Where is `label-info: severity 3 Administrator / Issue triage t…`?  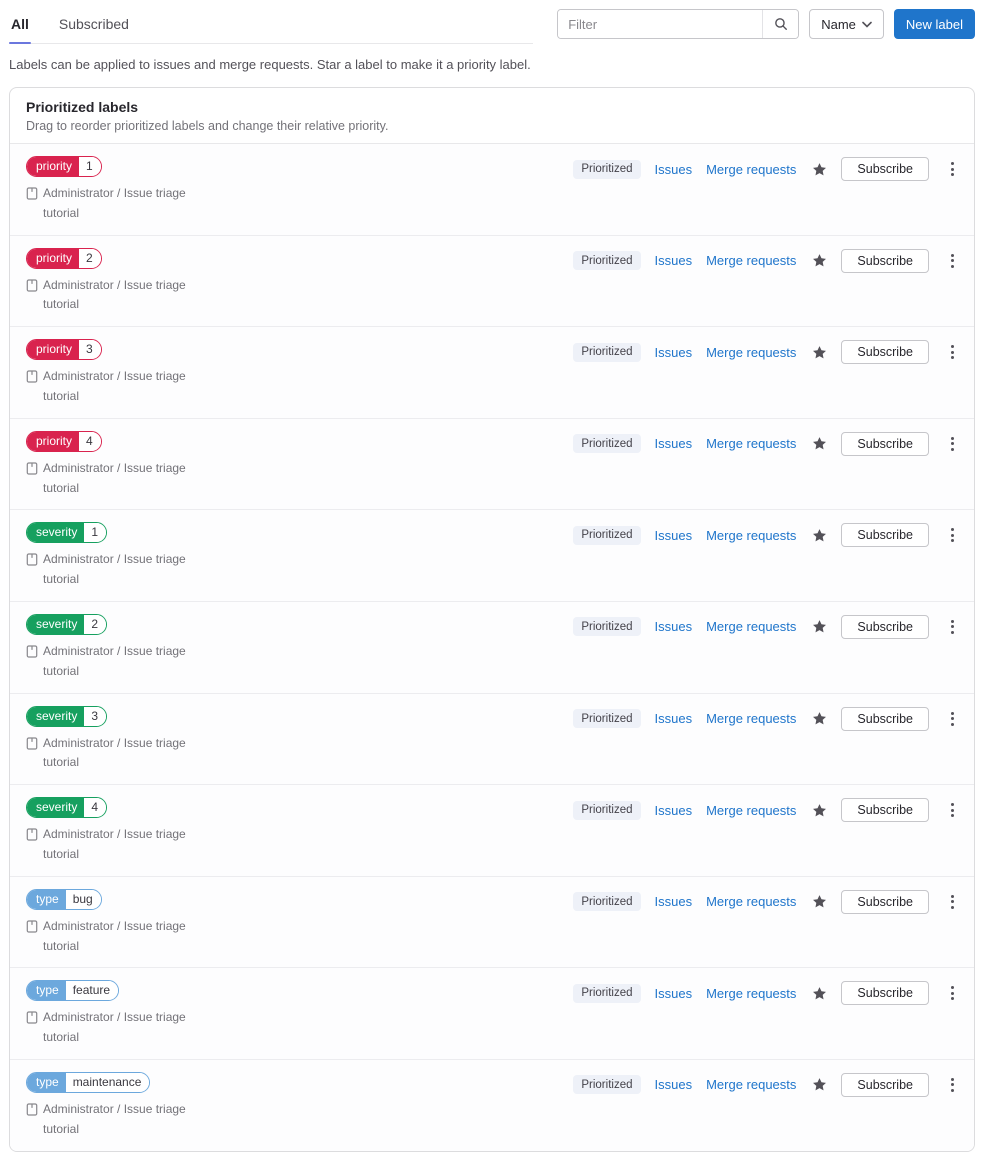 label-info: severity 3 Administrator / Issue triage t… is located at coordinates (119, 739).